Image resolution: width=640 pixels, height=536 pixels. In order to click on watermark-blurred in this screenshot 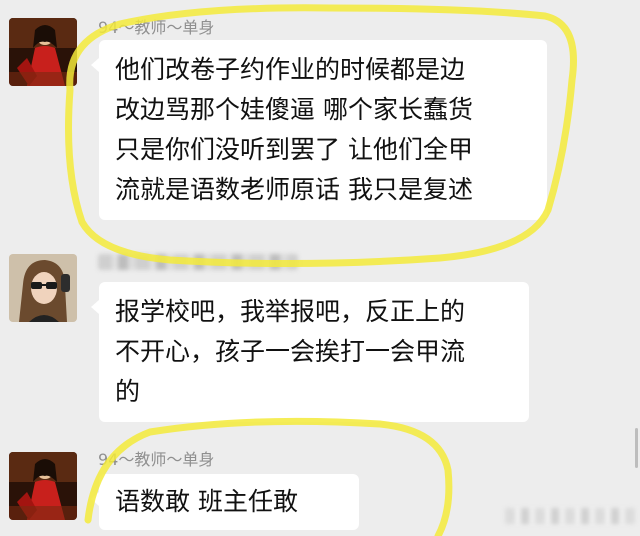, I will do `click(570, 516)`.